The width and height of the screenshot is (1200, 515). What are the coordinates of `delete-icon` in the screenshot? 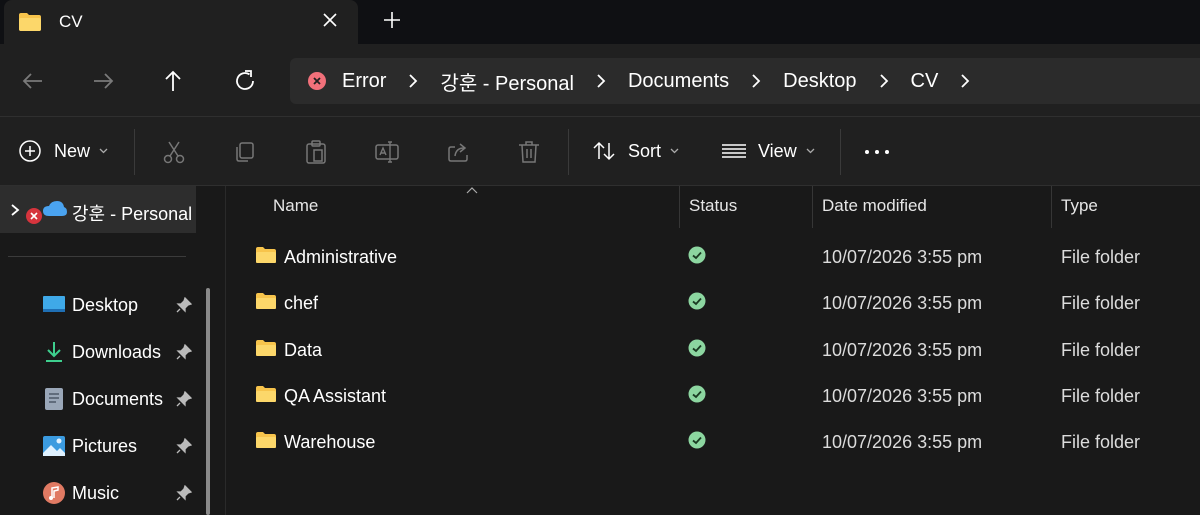 It's located at (529, 152).